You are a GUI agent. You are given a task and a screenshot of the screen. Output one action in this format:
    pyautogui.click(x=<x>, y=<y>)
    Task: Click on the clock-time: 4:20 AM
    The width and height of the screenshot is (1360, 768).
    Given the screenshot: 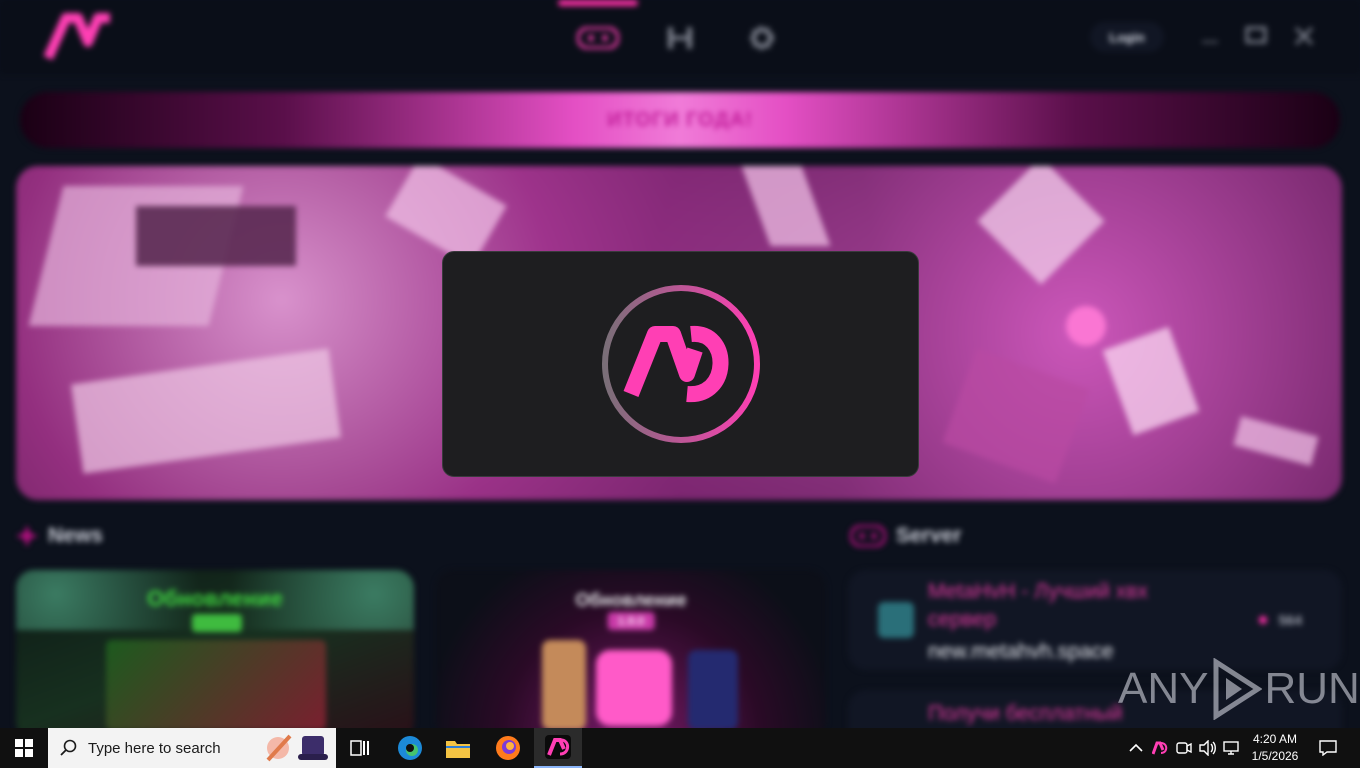 What is the action you would take?
    pyautogui.click(x=1275, y=739)
    